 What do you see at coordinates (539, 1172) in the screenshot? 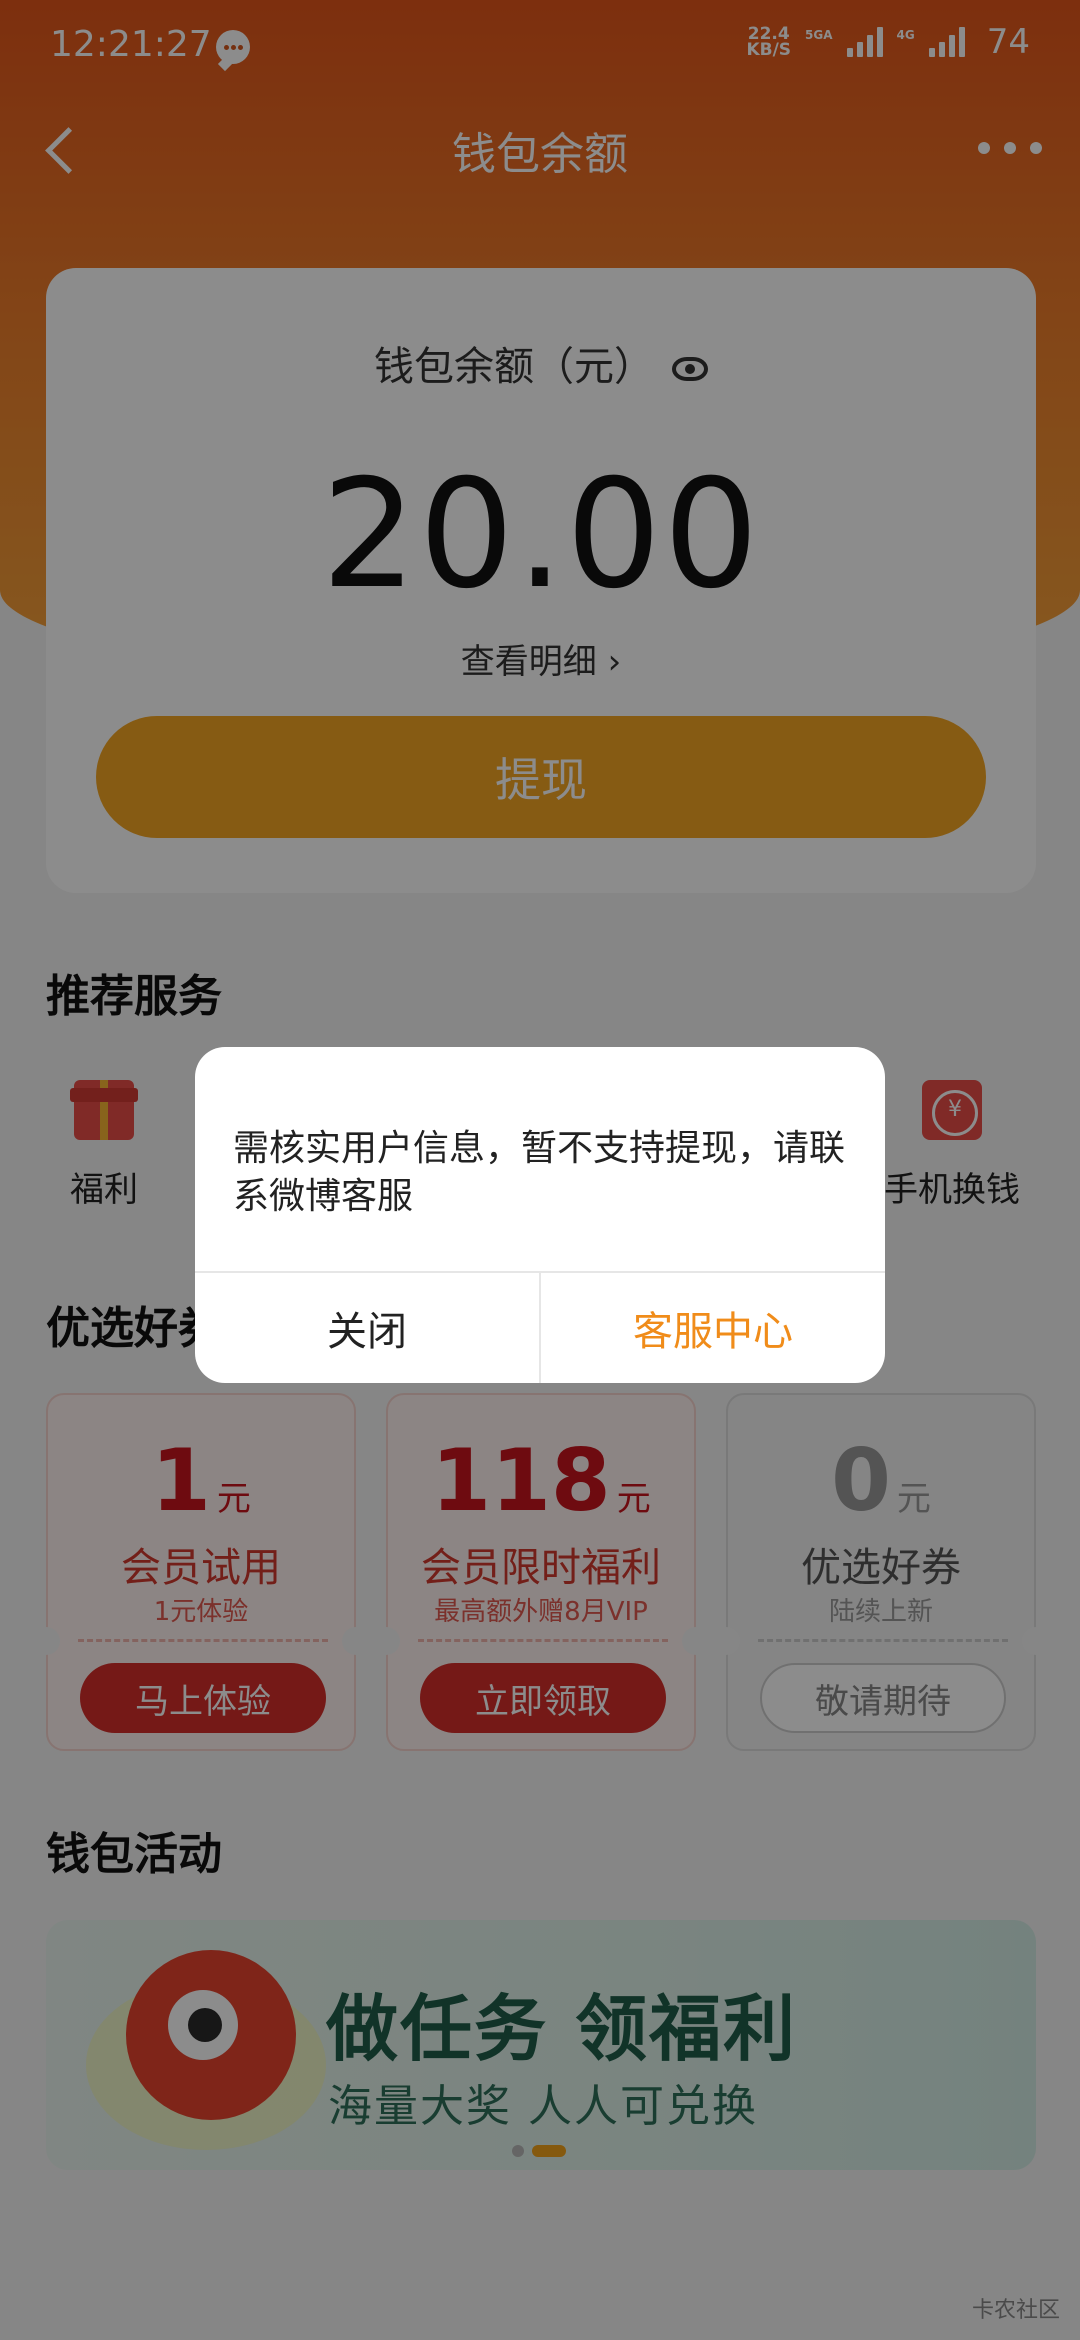
I see `dialog-message: 需核实用户信息，暂不支持提现，请联系微博客服` at bounding box center [539, 1172].